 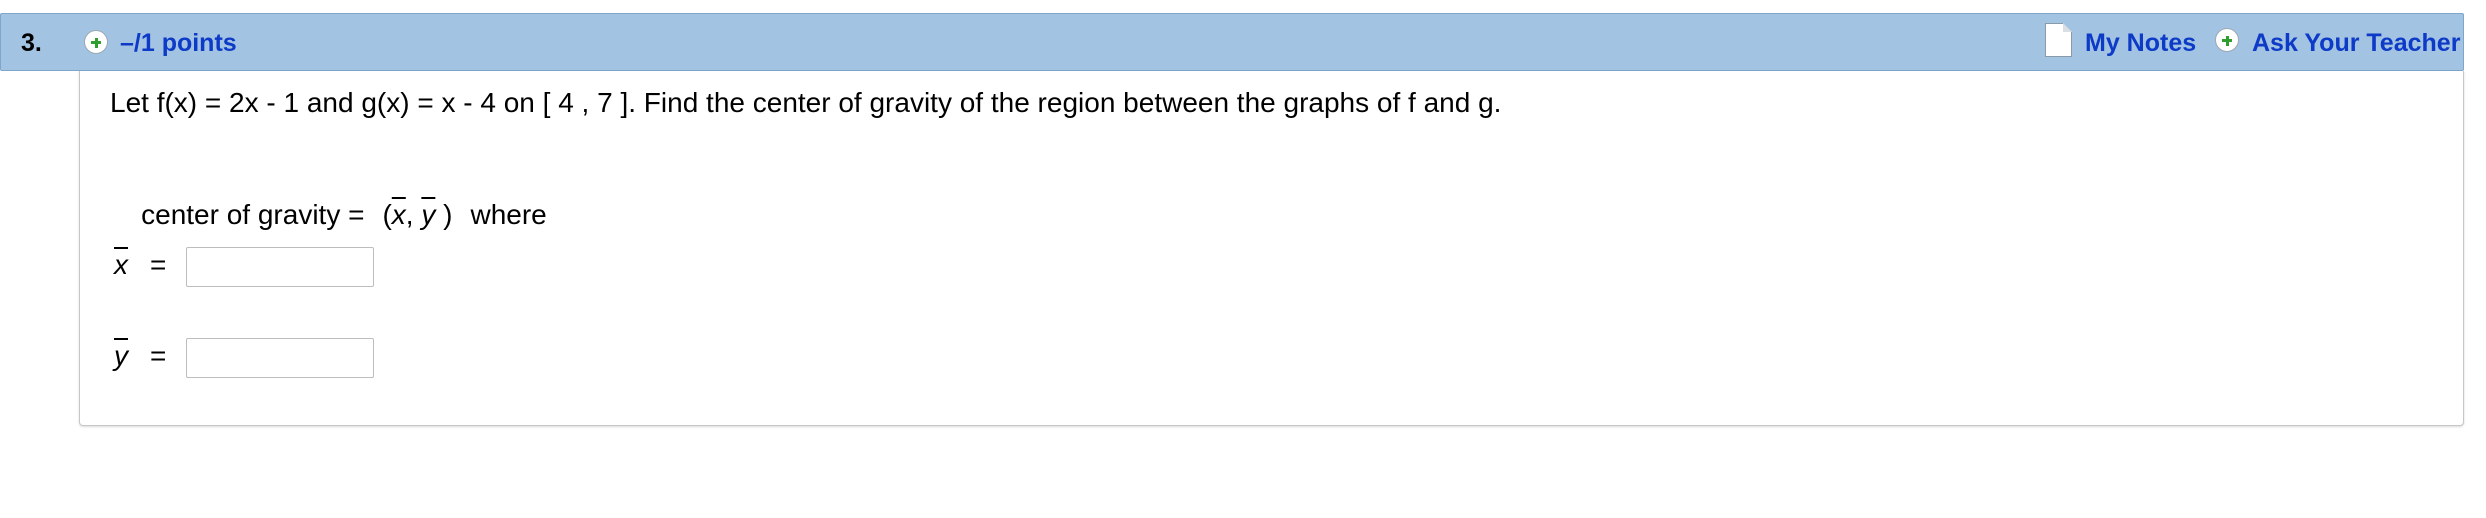 I want to click on where-label: where, so click(x=508, y=214).